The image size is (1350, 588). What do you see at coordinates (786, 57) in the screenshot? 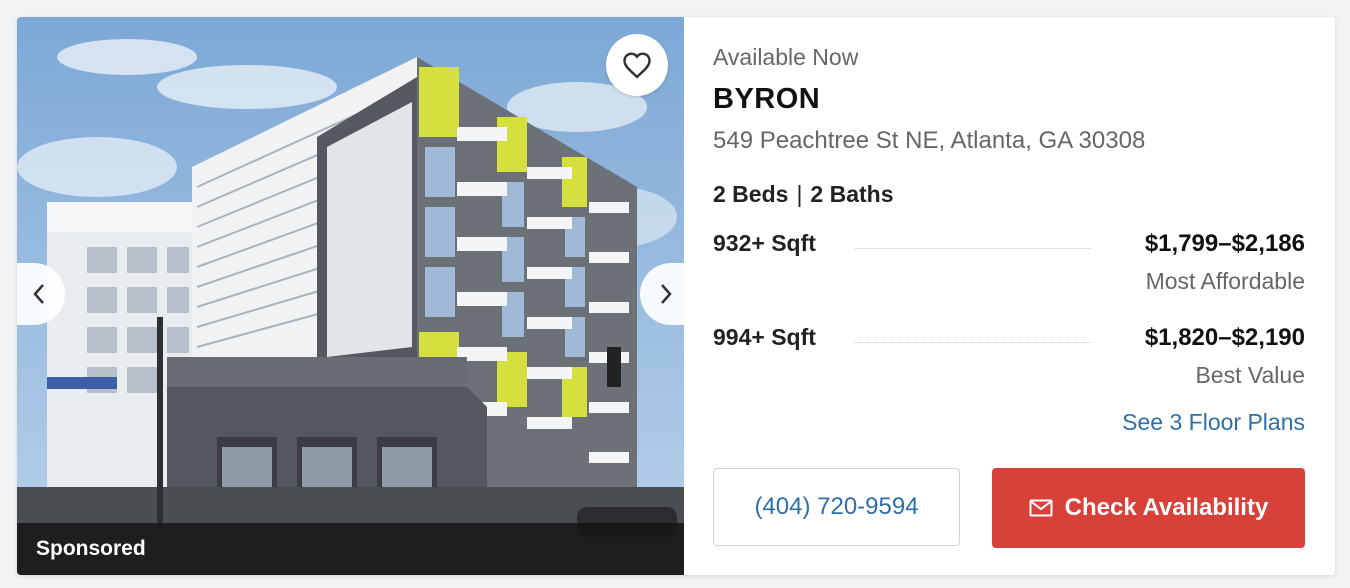
I see `availability-status: Available Now` at bounding box center [786, 57].